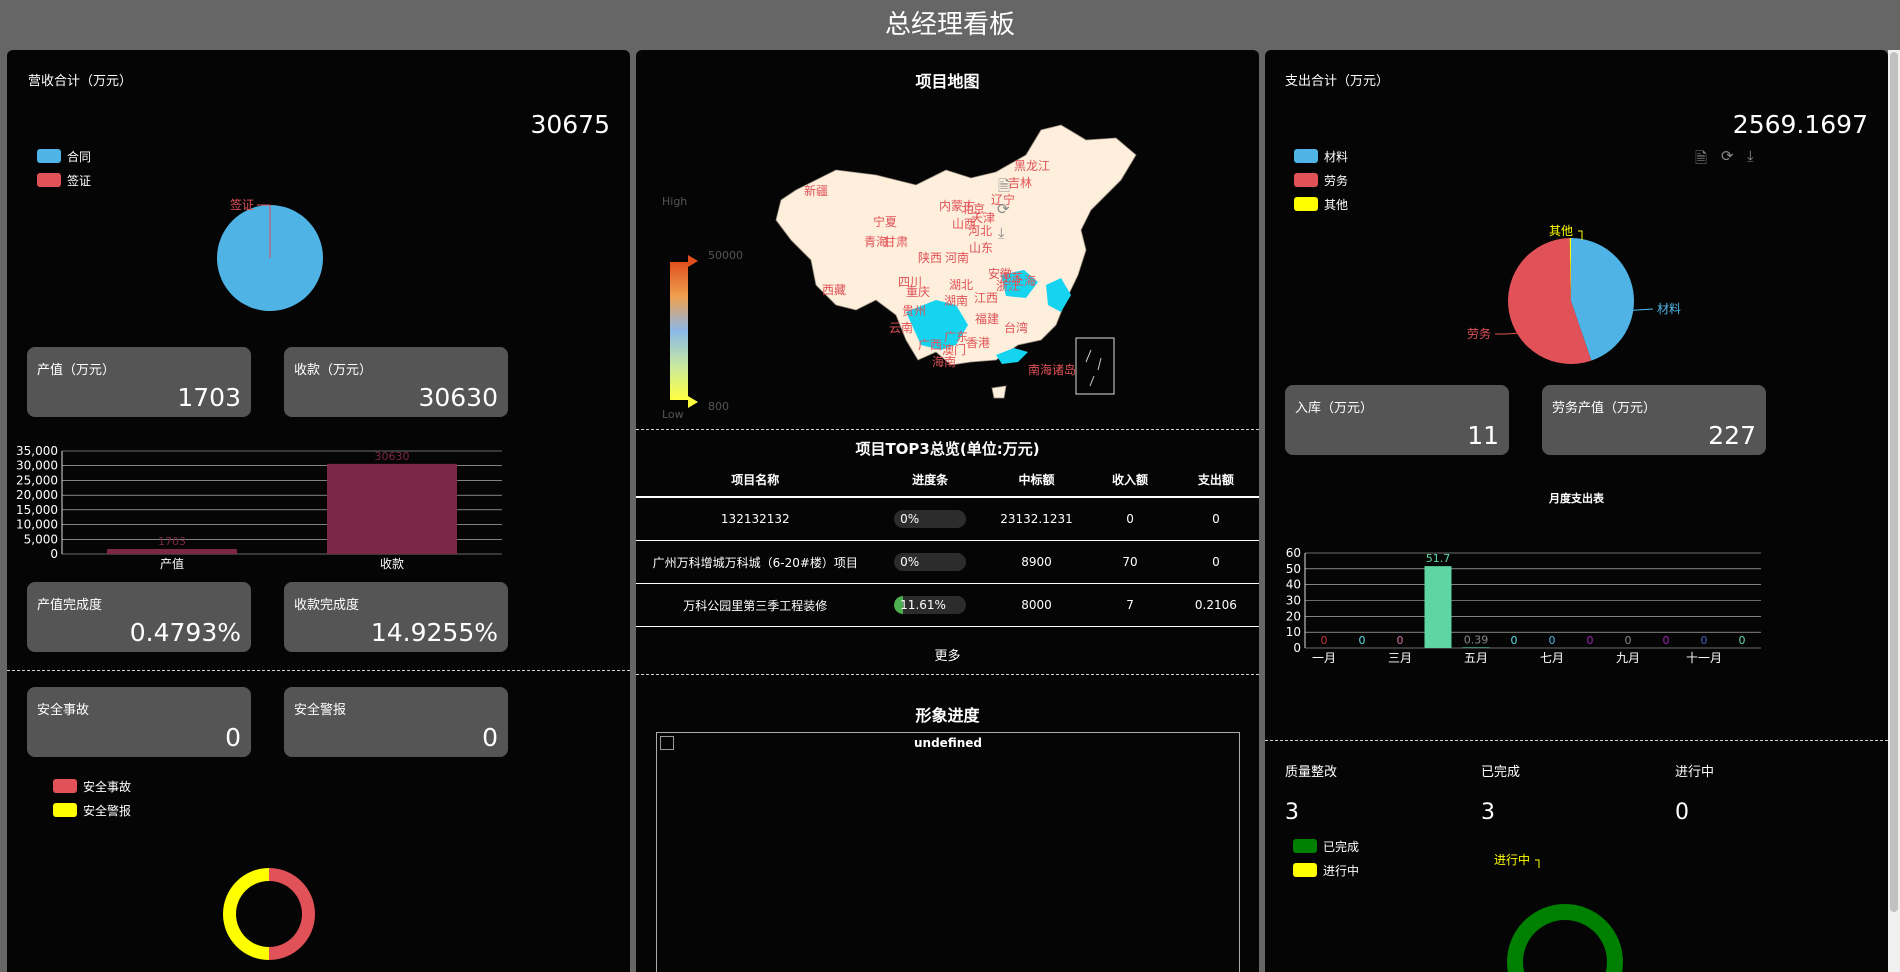 This screenshot has width=1900, height=972. I want to click on revenue-legend: 合同 签证, so click(64, 168).